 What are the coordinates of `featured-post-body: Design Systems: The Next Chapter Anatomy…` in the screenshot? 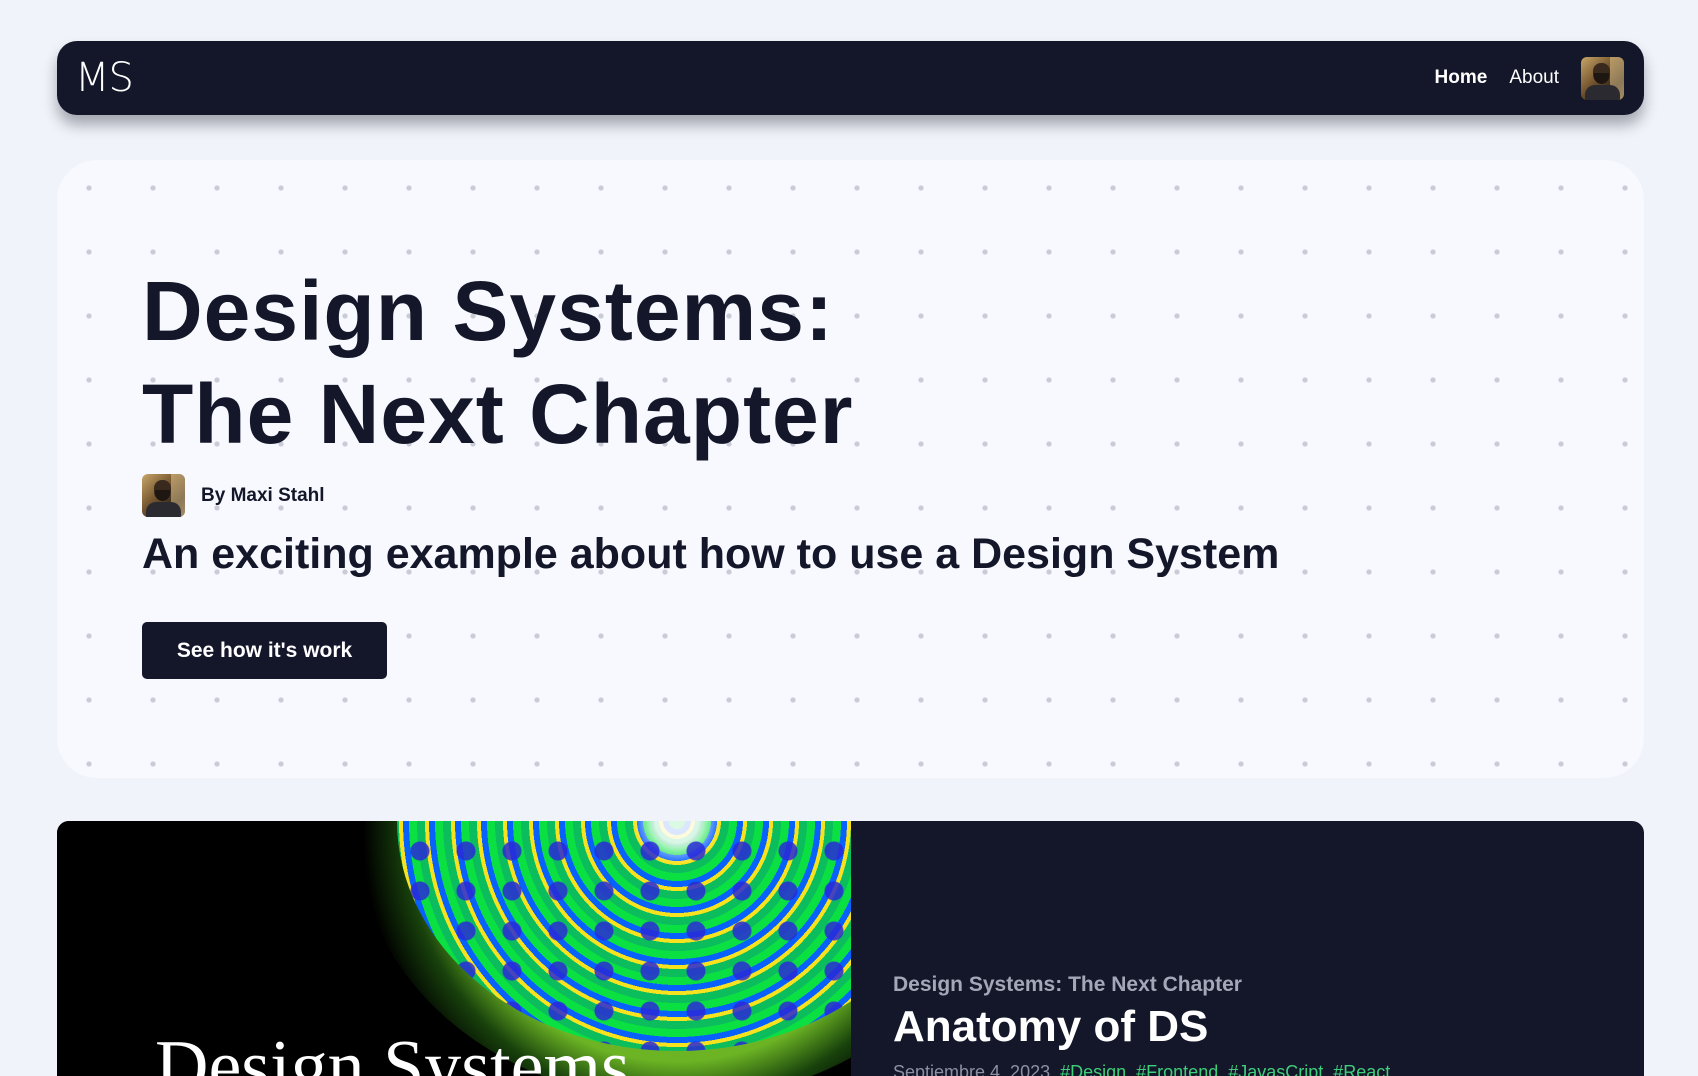 It's located at (1253, 1024).